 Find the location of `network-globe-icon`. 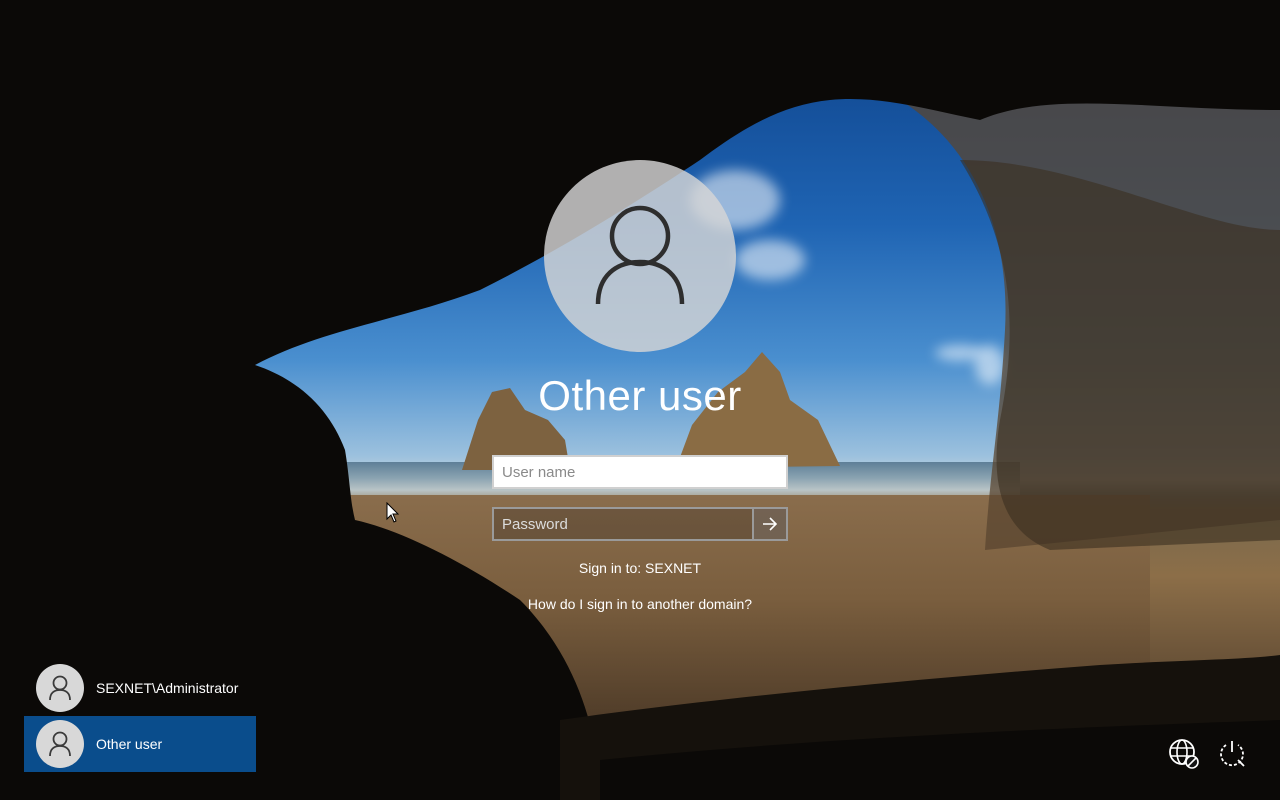

network-globe-icon is located at coordinates (1184, 754).